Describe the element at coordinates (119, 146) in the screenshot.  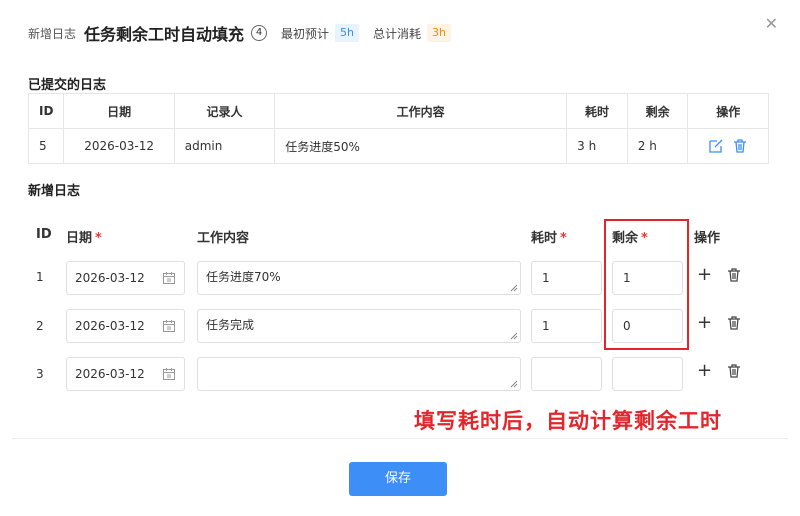
I see `cell-date: 2026-03-12` at that location.